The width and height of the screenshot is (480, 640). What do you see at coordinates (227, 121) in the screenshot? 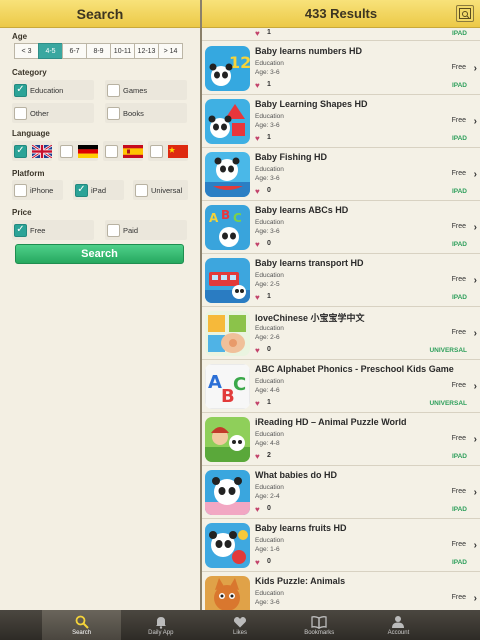
I see `panda-shapes-app-icon` at bounding box center [227, 121].